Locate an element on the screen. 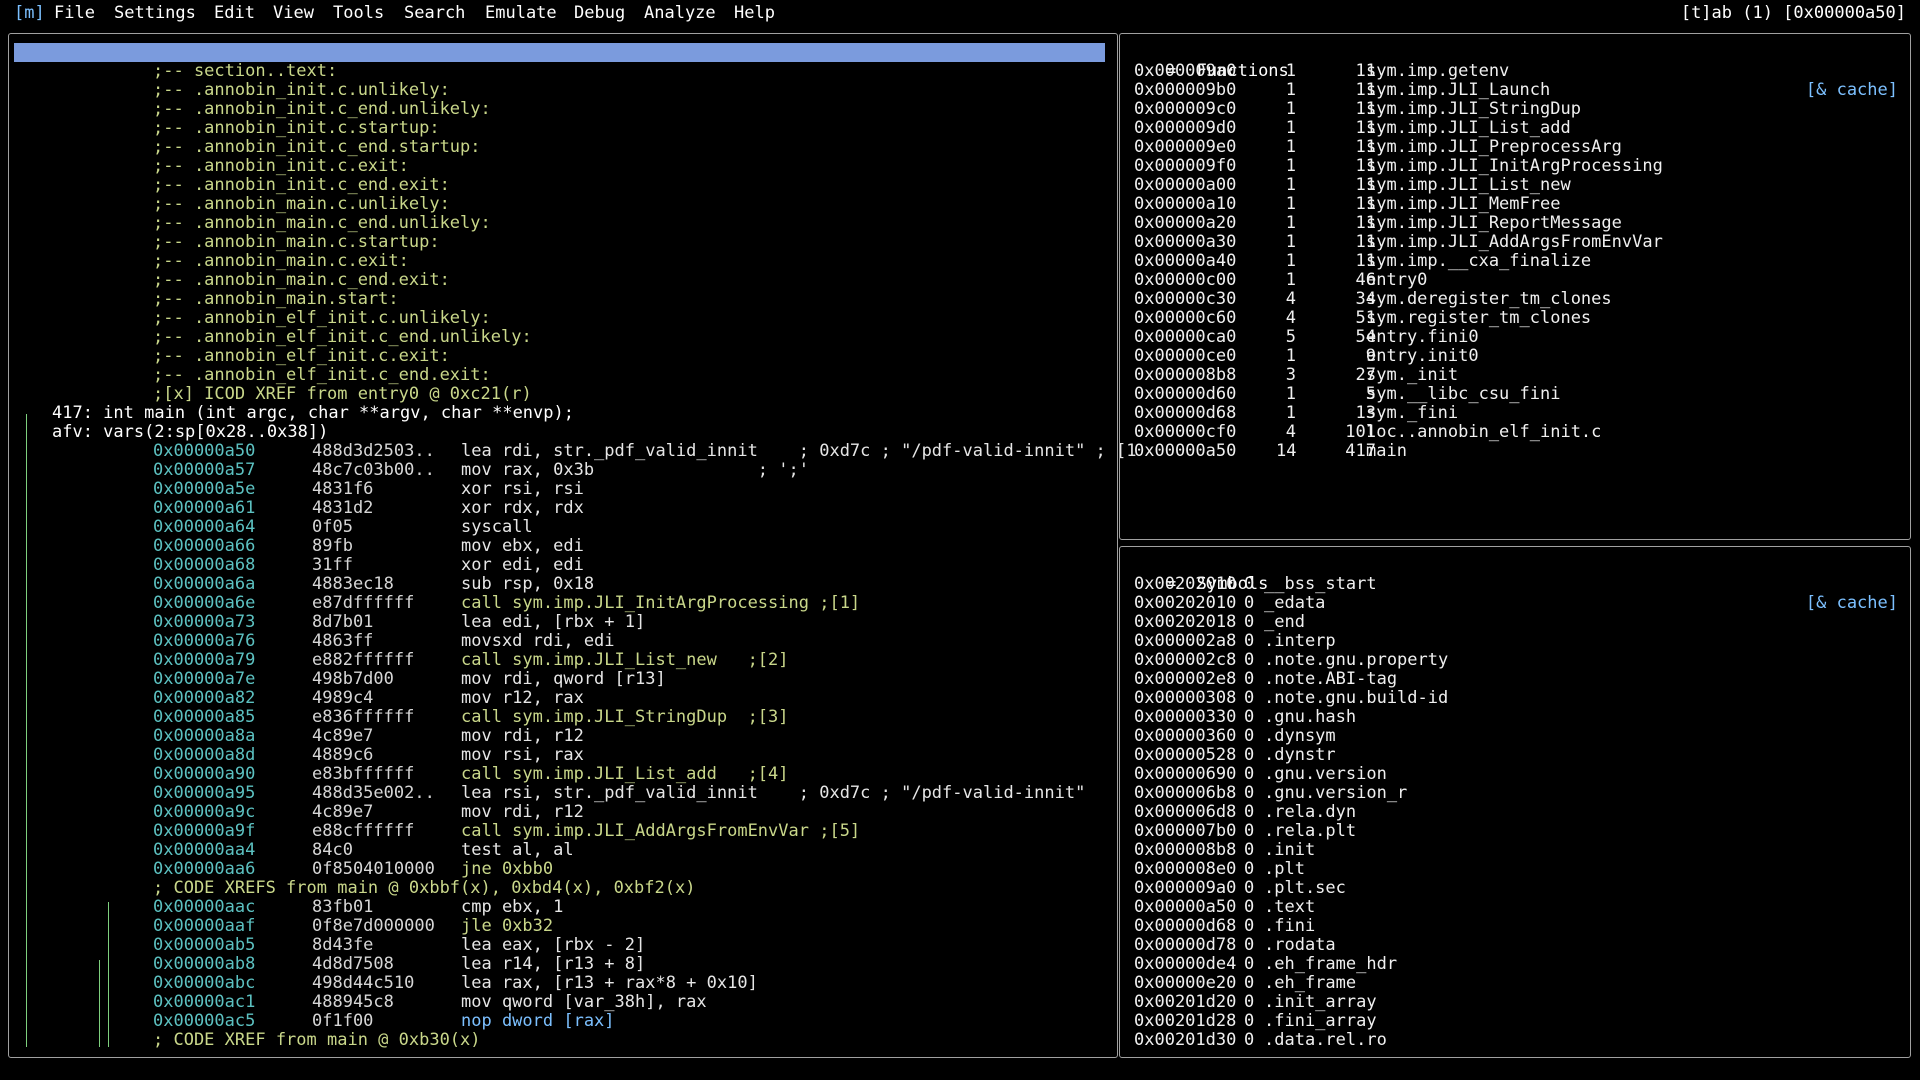 The width and height of the screenshot is (1920, 1080). symbol-row: 0x00000690 0 .gnu.version is located at coordinates (1515, 774).